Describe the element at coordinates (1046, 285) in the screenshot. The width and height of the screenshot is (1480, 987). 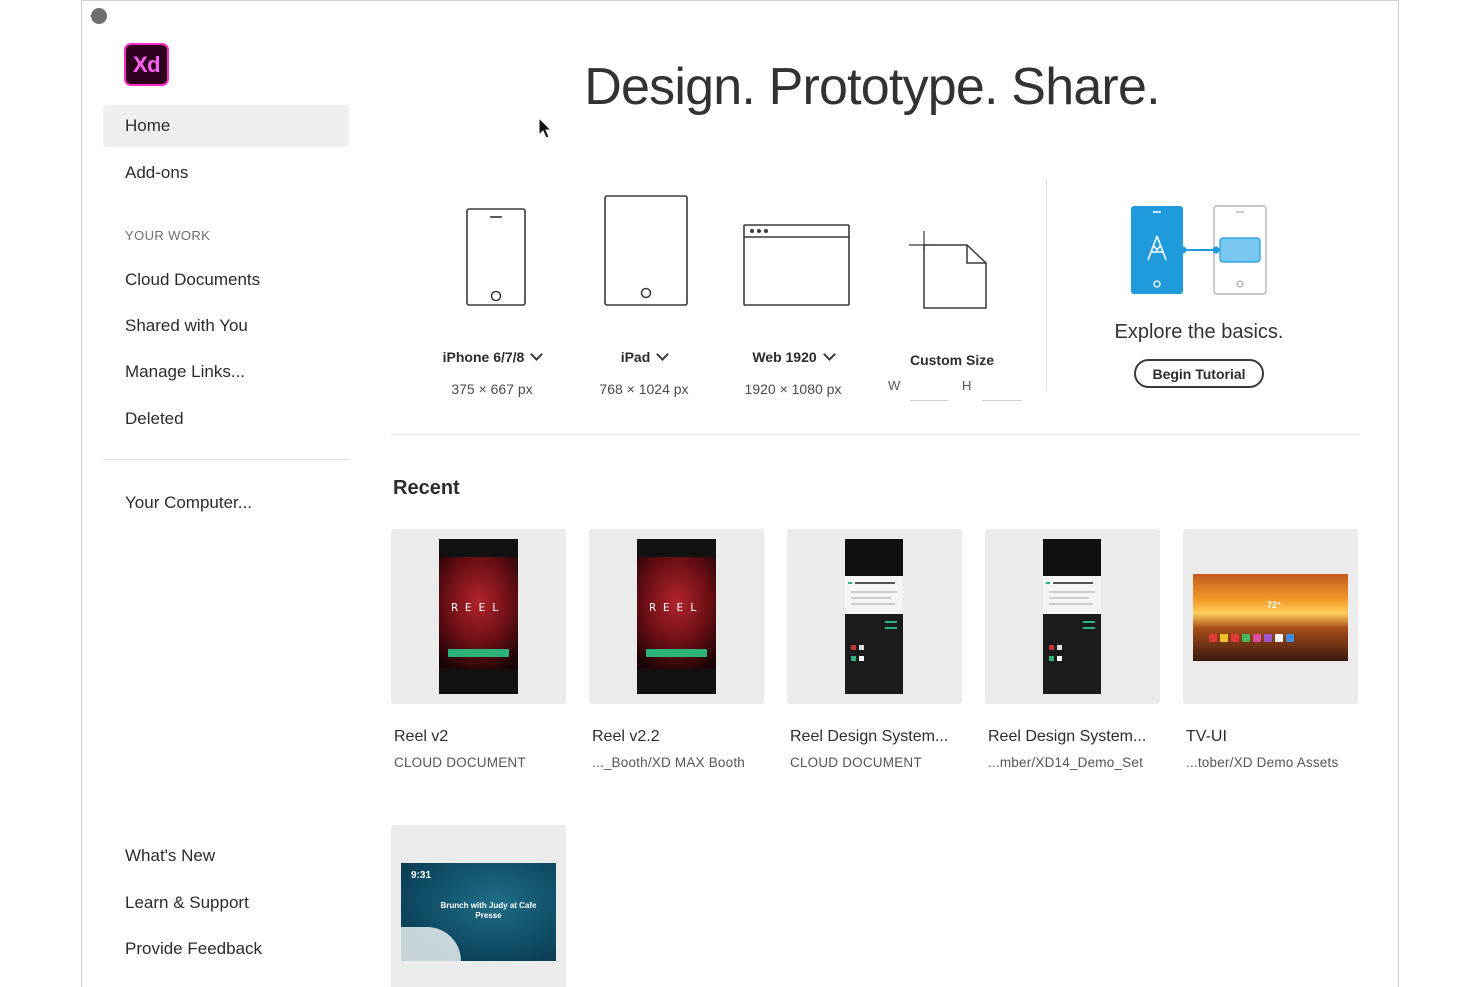
I see `presets-divider` at that location.